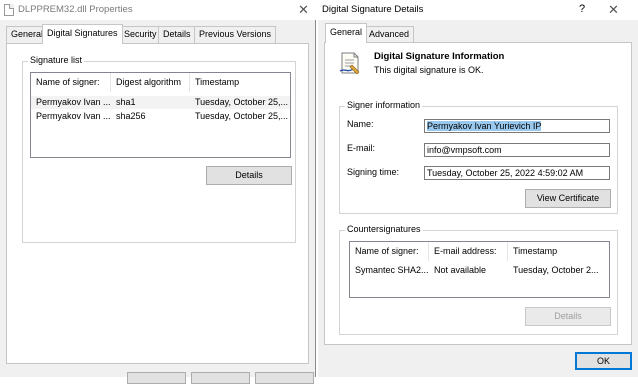 The image size is (638, 384). Describe the element at coordinates (177, 34) in the screenshot. I see `tab-details: Details` at that location.